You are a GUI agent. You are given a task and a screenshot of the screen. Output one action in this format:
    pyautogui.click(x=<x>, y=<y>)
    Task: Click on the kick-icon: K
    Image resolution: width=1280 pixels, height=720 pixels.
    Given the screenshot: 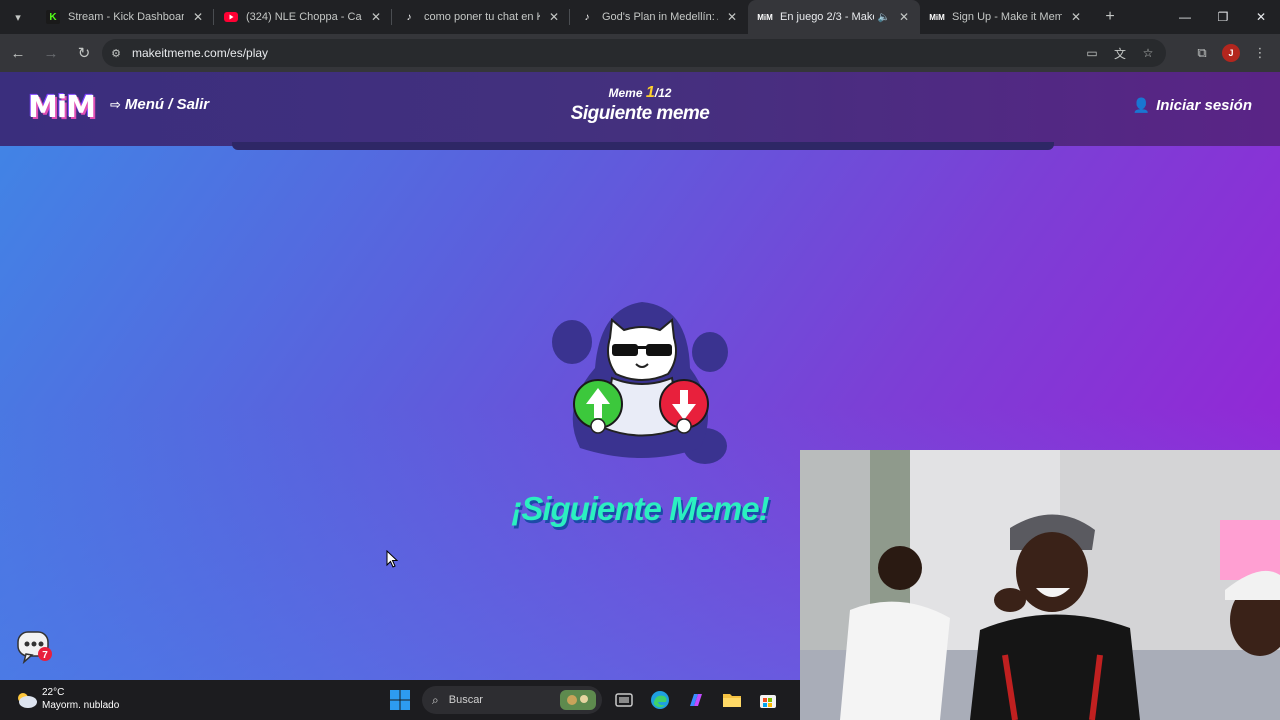 What is the action you would take?
    pyautogui.click(x=53, y=17)
    